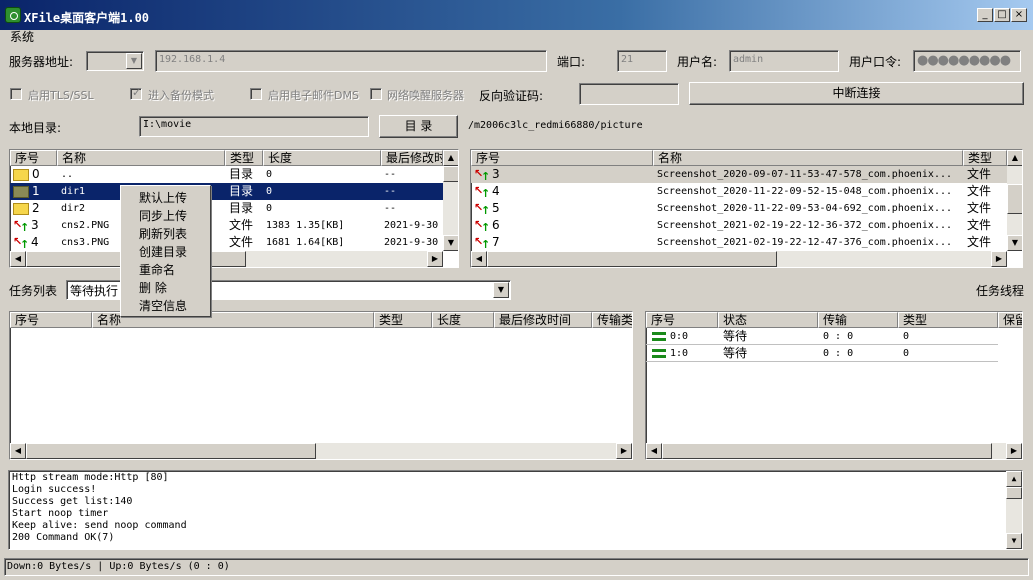 Image resolution: width=1033 pixels, height=580 pixels. I want to click on password-input: ●●●●●●●●●, so click(967, 61).